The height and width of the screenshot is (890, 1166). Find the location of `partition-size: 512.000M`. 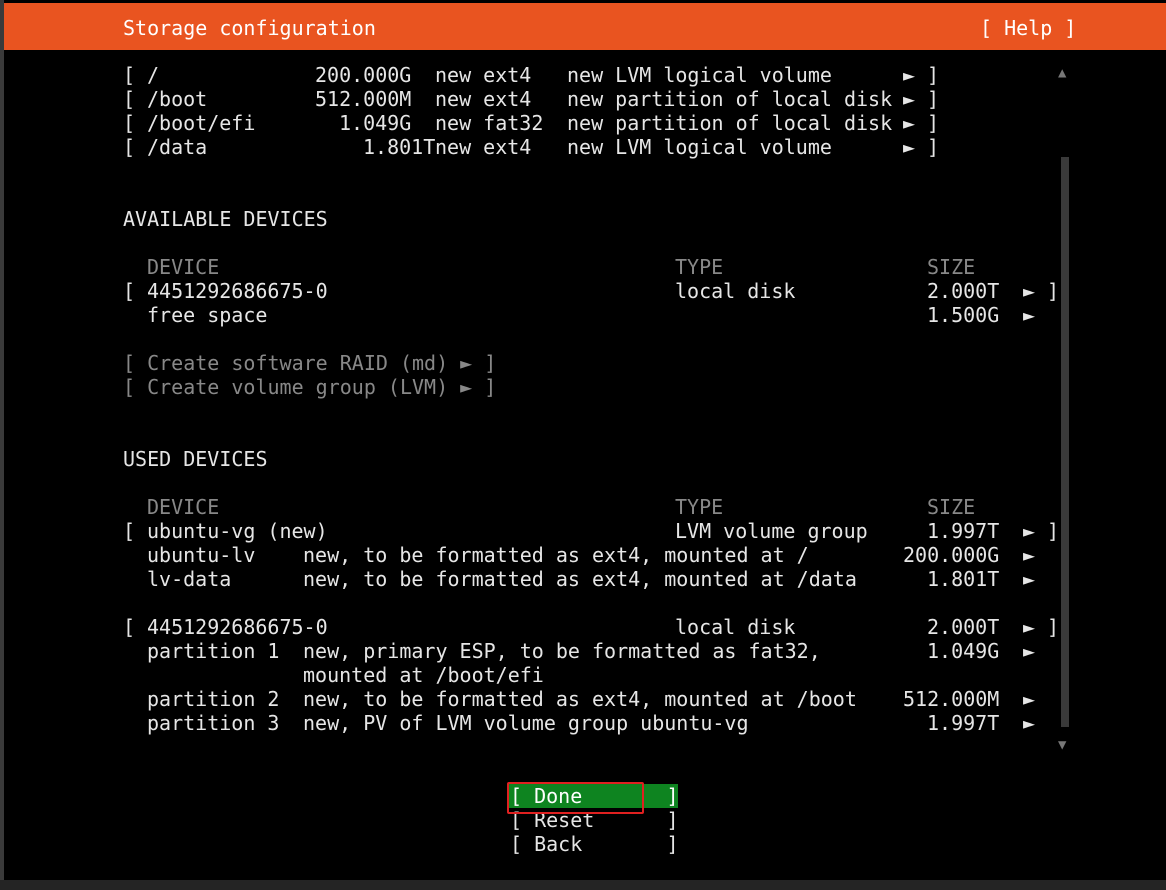

partition-size: 512.000M is located at coordinates (951, 699).